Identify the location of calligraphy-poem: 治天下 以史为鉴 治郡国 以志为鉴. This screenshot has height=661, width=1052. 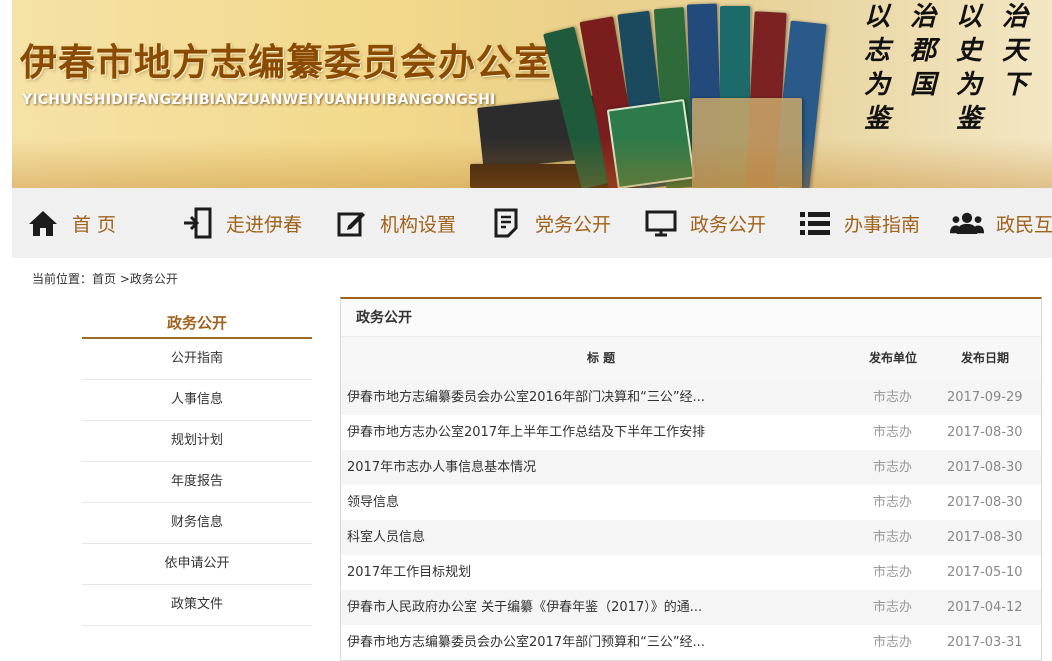
(950, 67).